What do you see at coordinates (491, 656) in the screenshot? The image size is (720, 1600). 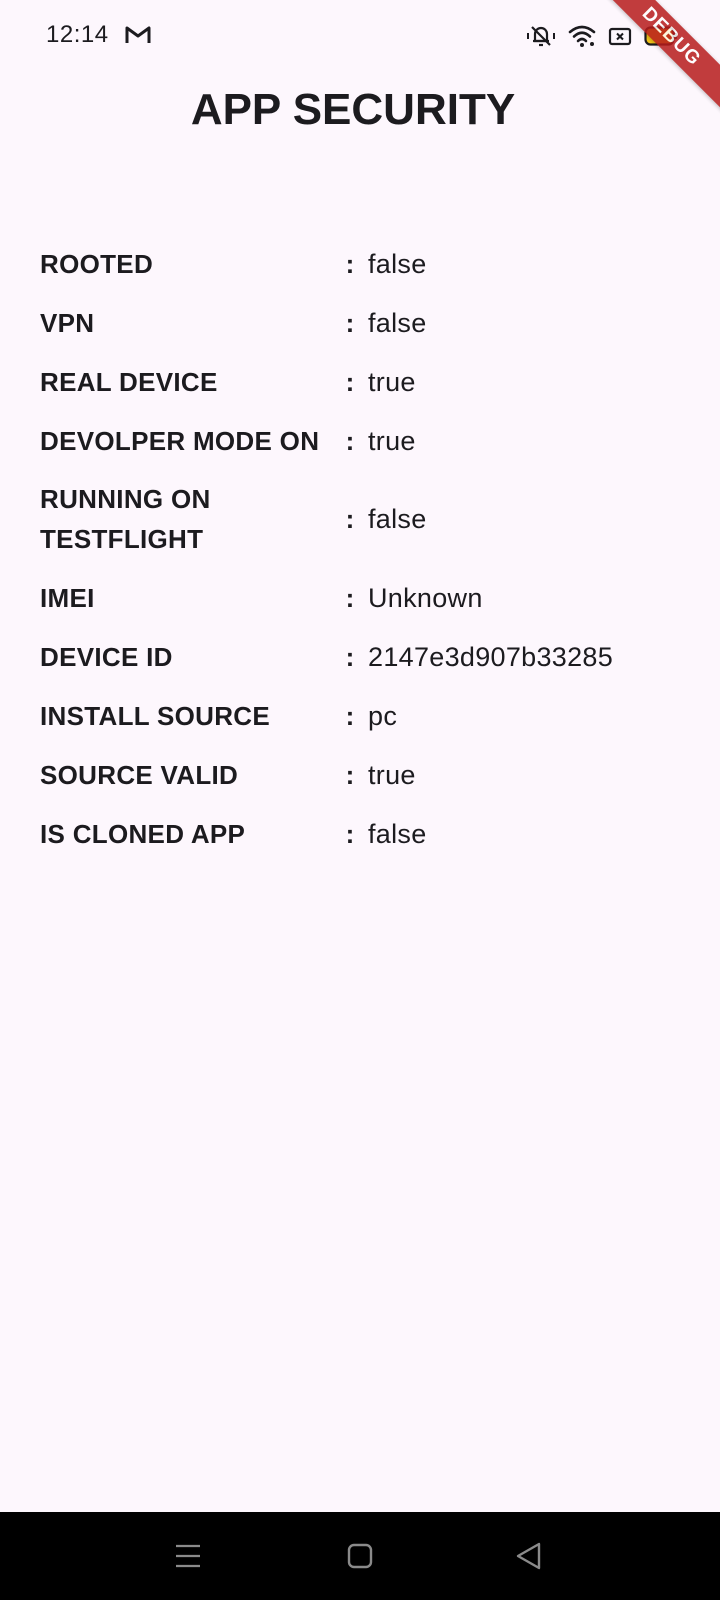 I see `row-value: 2147e3d907b33285` at bounding box center [491, 656].